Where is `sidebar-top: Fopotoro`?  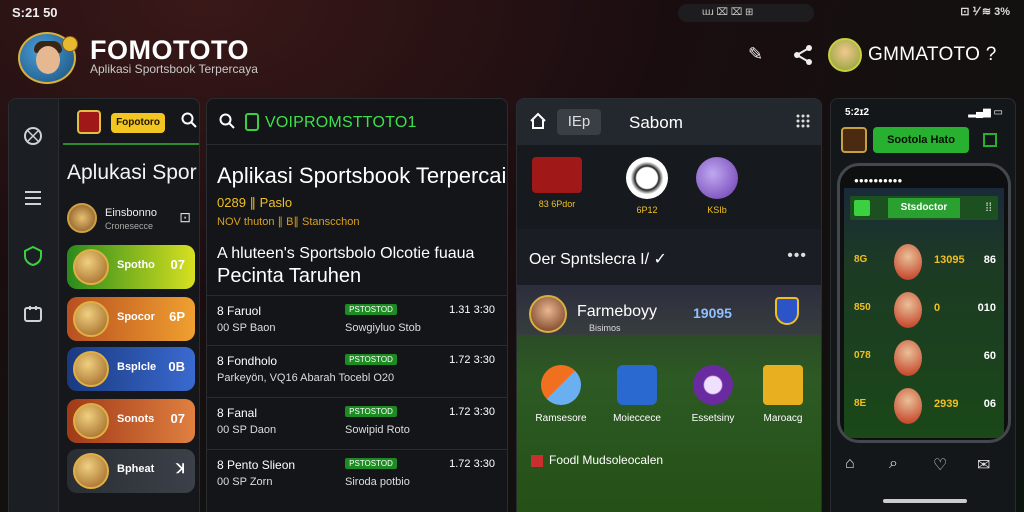 sidebar-top: Fopotoro is located at coordinates (134, 122).